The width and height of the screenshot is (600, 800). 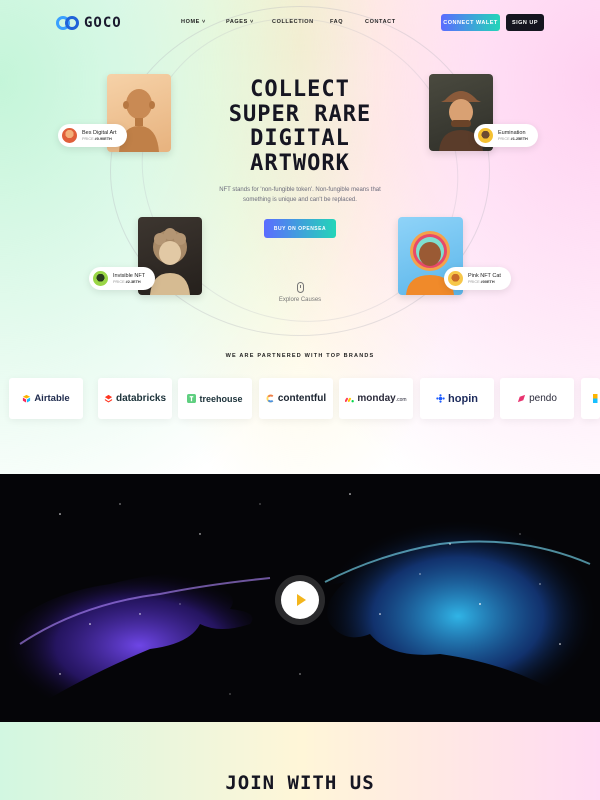 What do you see at coordinates (27, 398) in the screenshot?
I see `airtable-icon` at bounding box center [27, 398].